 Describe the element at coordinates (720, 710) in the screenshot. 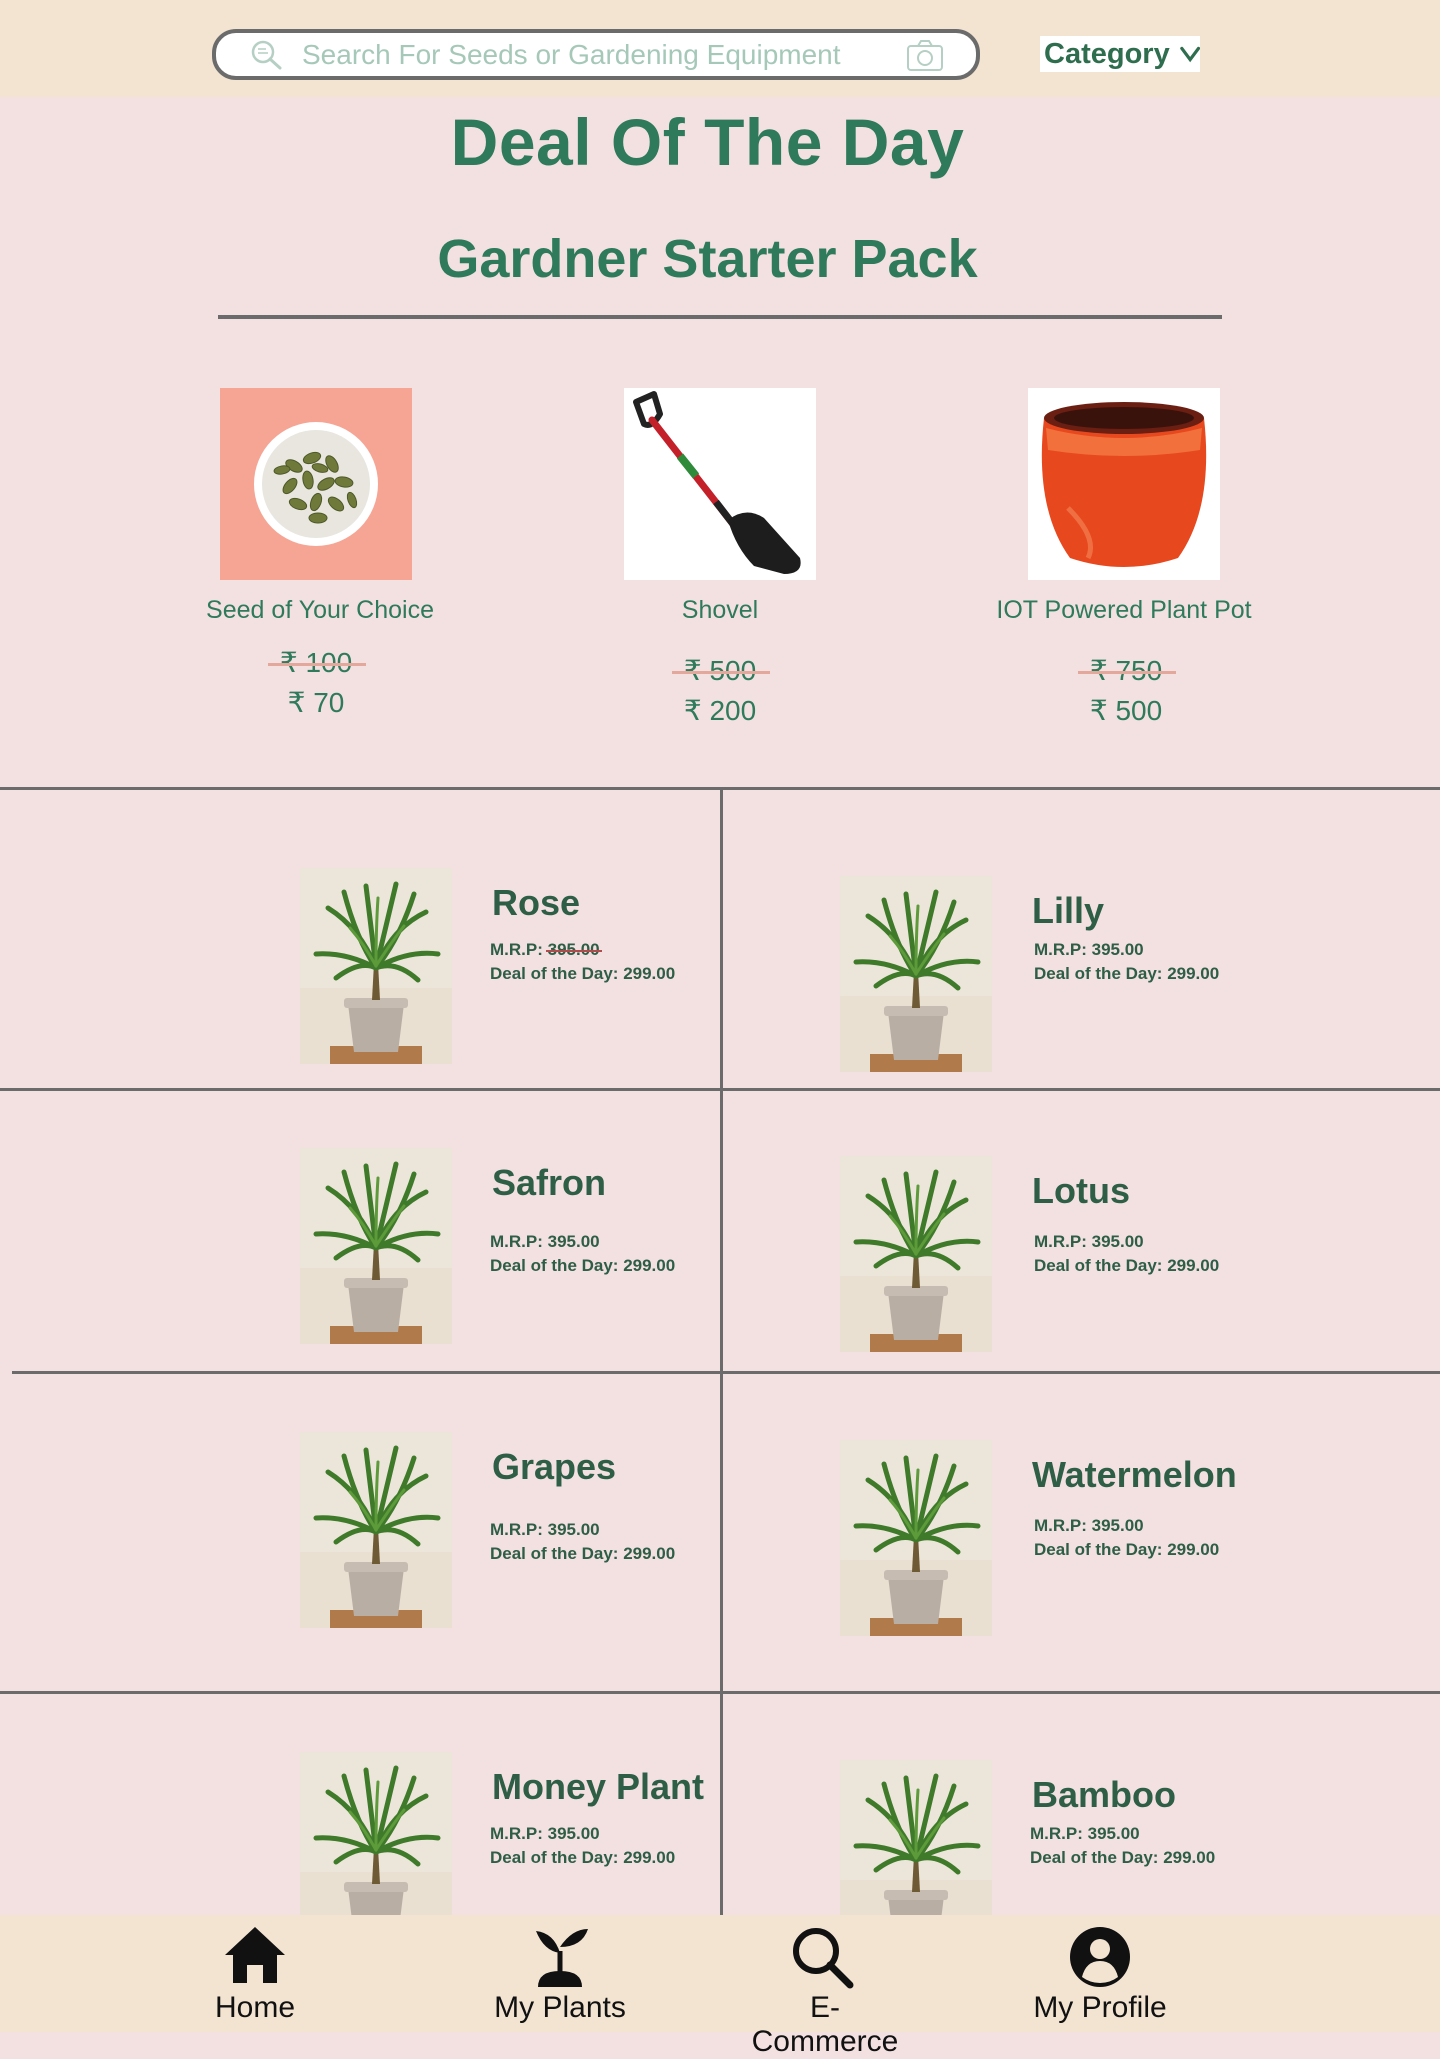

I see `pack-item-new-price: ₹ 200` at that location.